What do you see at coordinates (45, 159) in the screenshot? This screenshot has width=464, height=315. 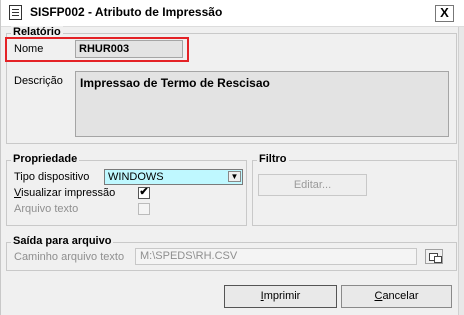 I see `propriedade-legend: Propriedade` at bounding box center [45, 159].